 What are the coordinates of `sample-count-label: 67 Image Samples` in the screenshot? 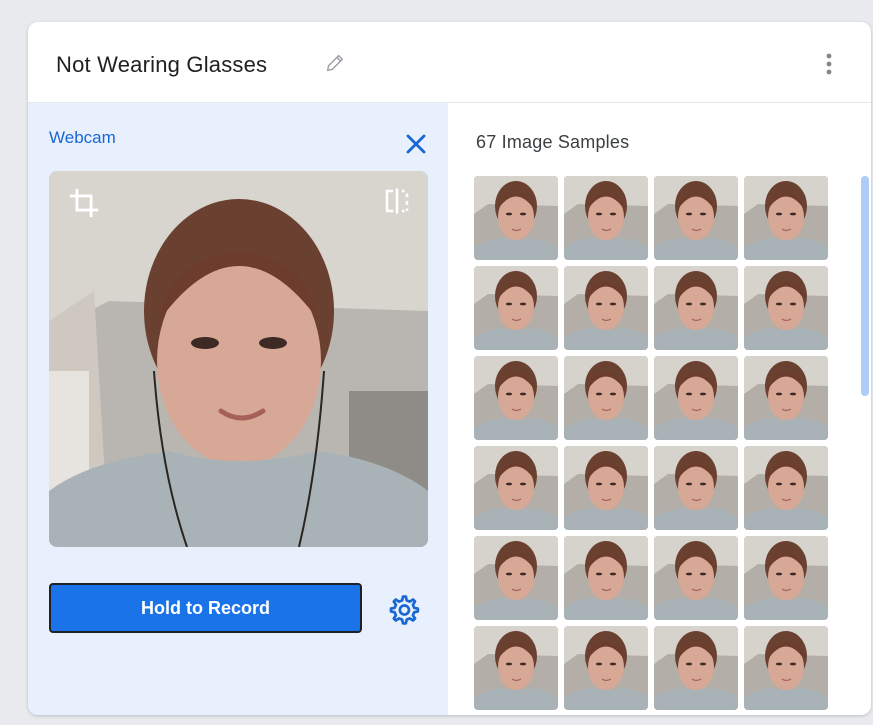 It's located at (553, 142).